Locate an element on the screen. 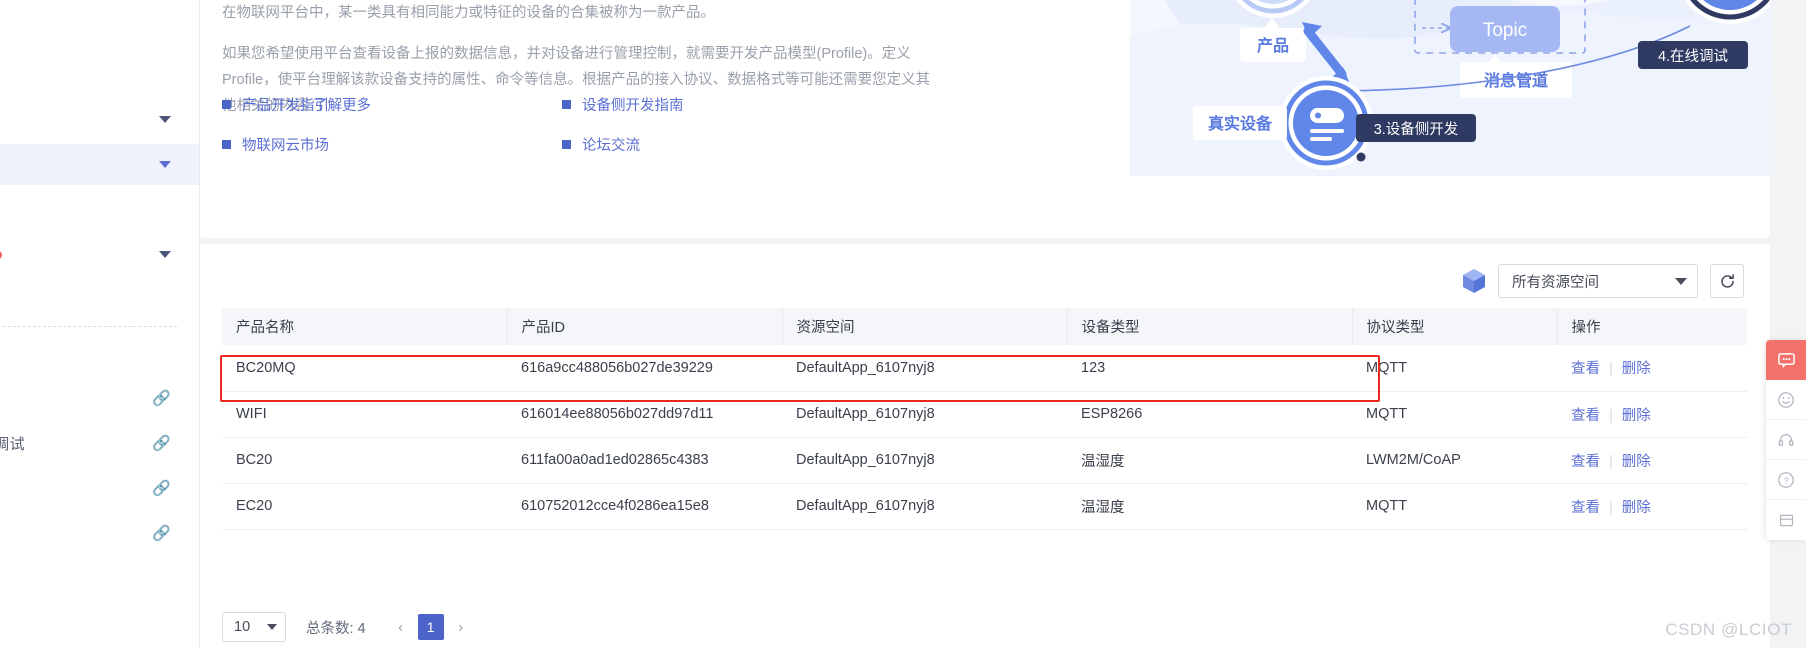 The image size is (1806, 648). page-size-select: 10 is located at coordinates (254, 627).